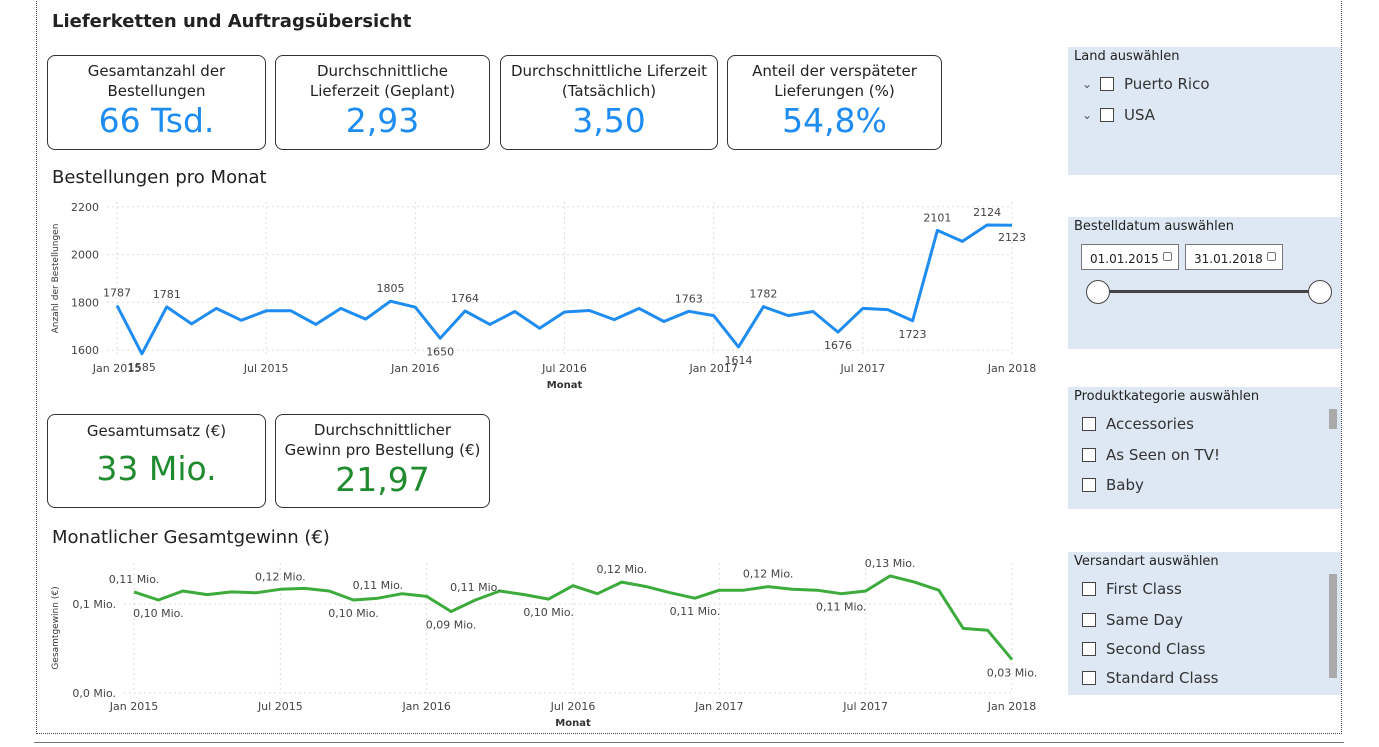 The image size is (1379, 747). I want to click on slicer-country: Land auswählen ⌄ Puerto Rico ⌄ USA, so click(1204, 111).